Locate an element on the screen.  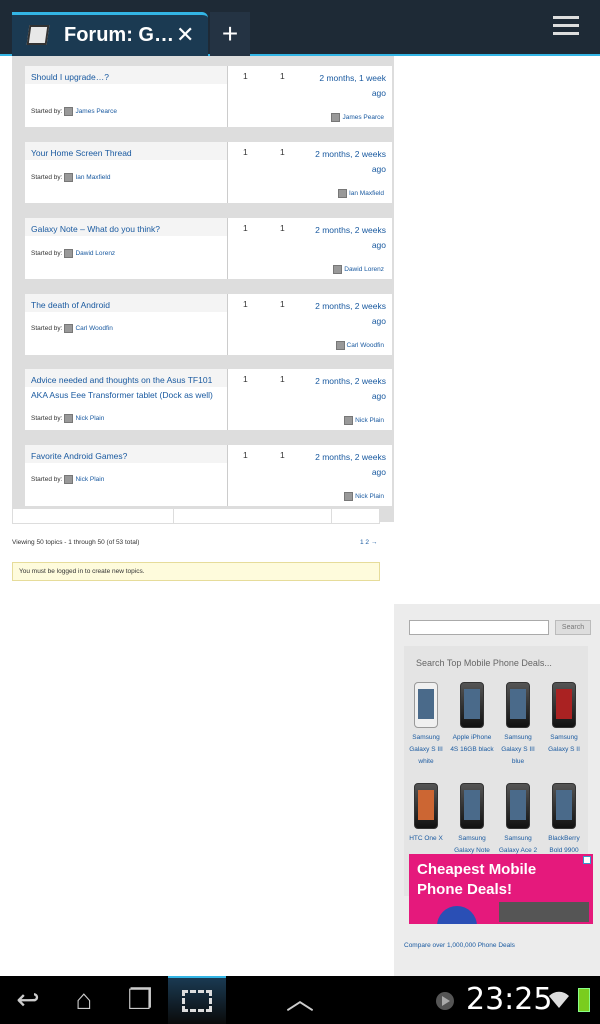
topic-started-by: Started by: James Pearce is located at coordinates (74, 111).